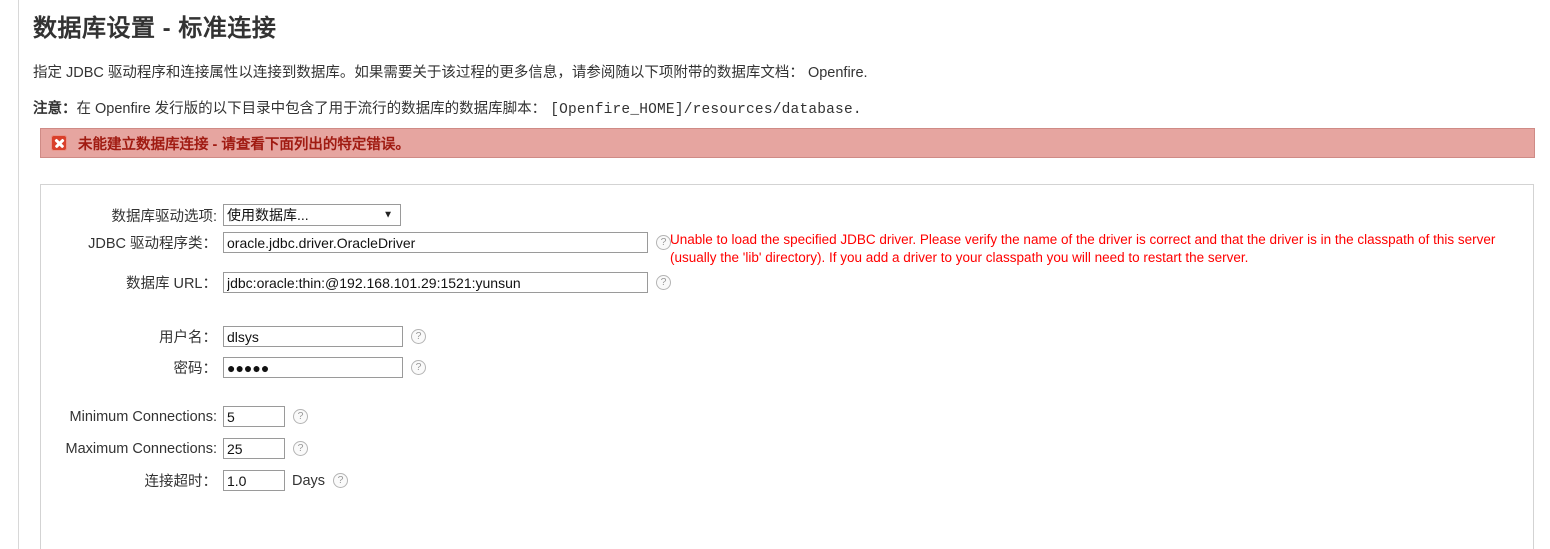  I want to click on username-help-icon: ?, so click(418, 336).